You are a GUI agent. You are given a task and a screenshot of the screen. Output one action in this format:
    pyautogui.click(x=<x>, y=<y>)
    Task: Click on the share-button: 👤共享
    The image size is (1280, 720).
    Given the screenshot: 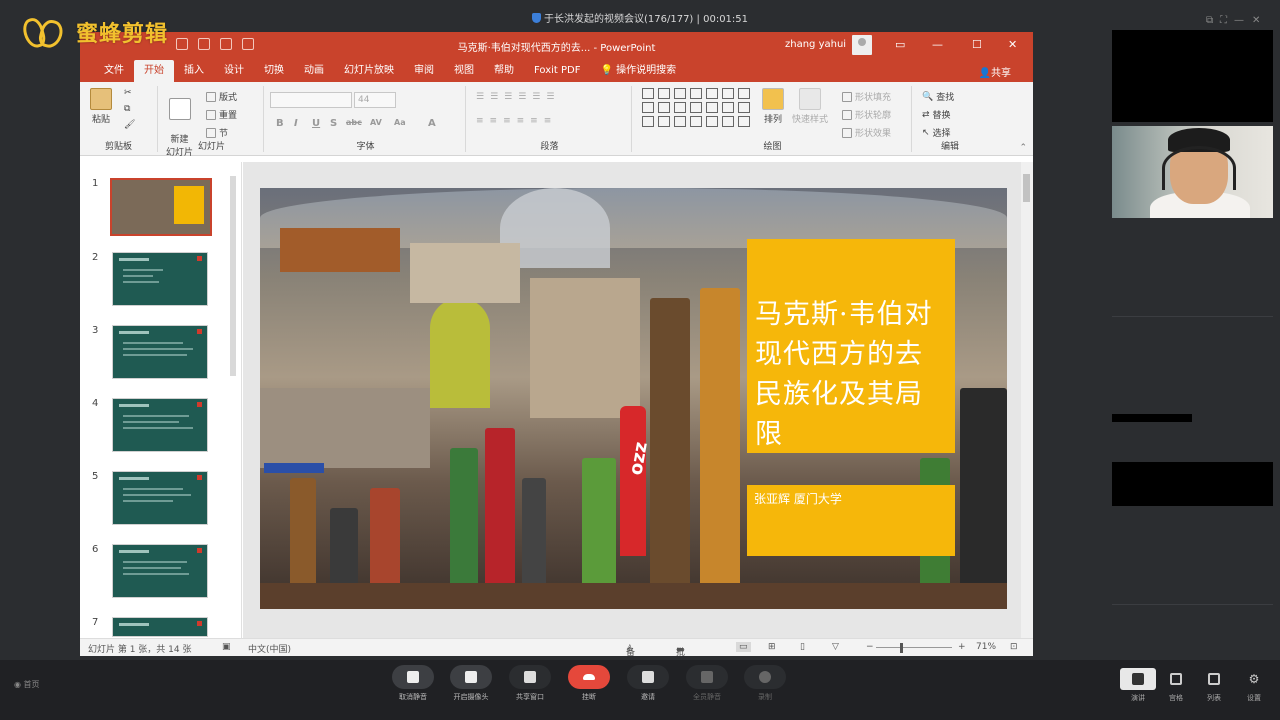 What is the action you would take?
    pyautogui.click(x=995, y=71)
    